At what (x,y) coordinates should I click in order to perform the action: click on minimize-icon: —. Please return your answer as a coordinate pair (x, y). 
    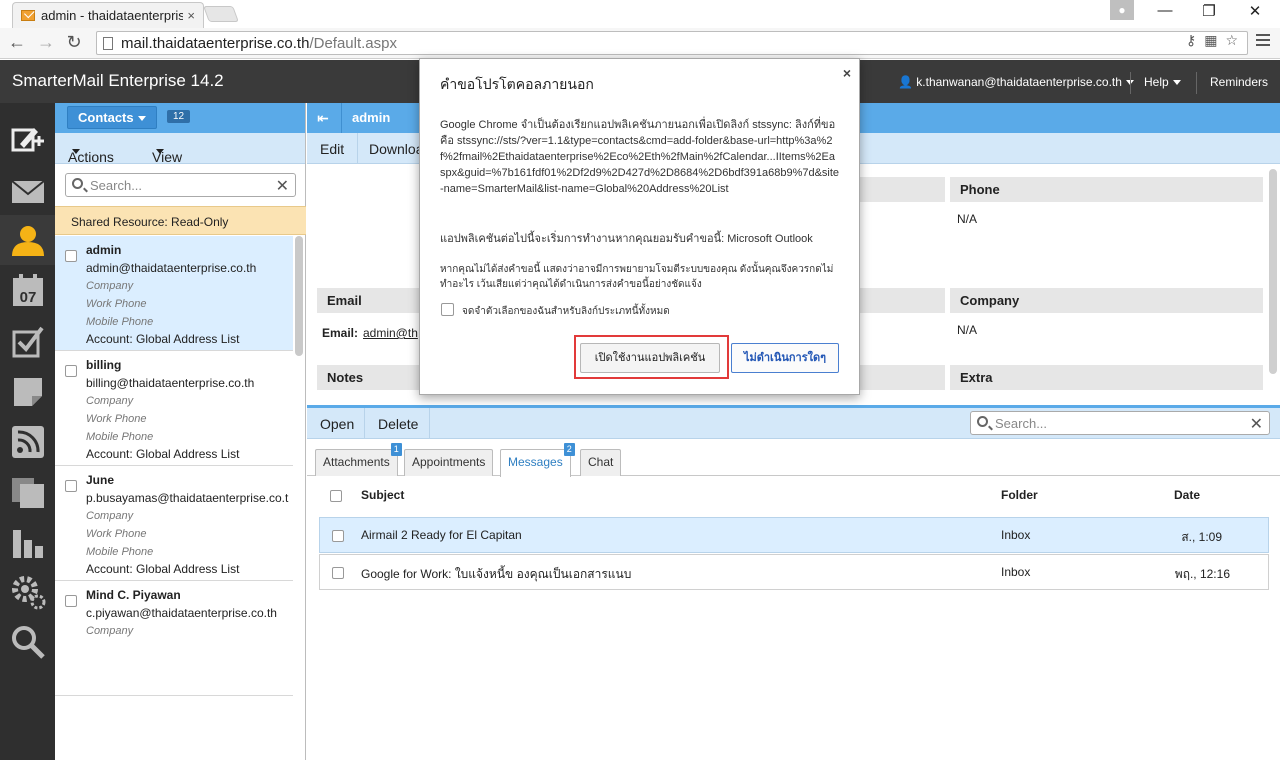
    Looking at the image, I should click on (1165, 10).